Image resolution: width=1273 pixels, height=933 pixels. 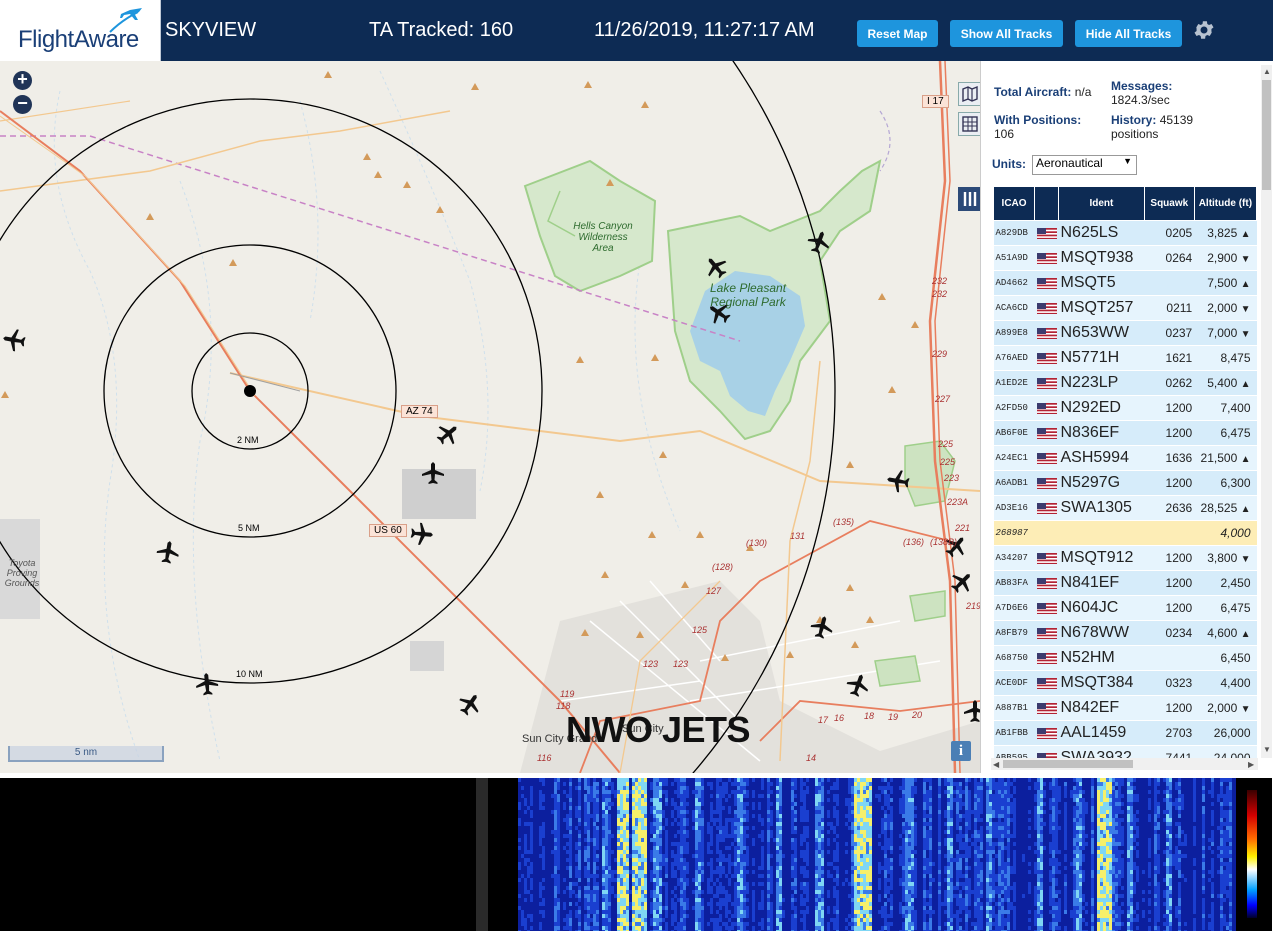 I want to click on spectrum-margin, so click(x=503, y=854).